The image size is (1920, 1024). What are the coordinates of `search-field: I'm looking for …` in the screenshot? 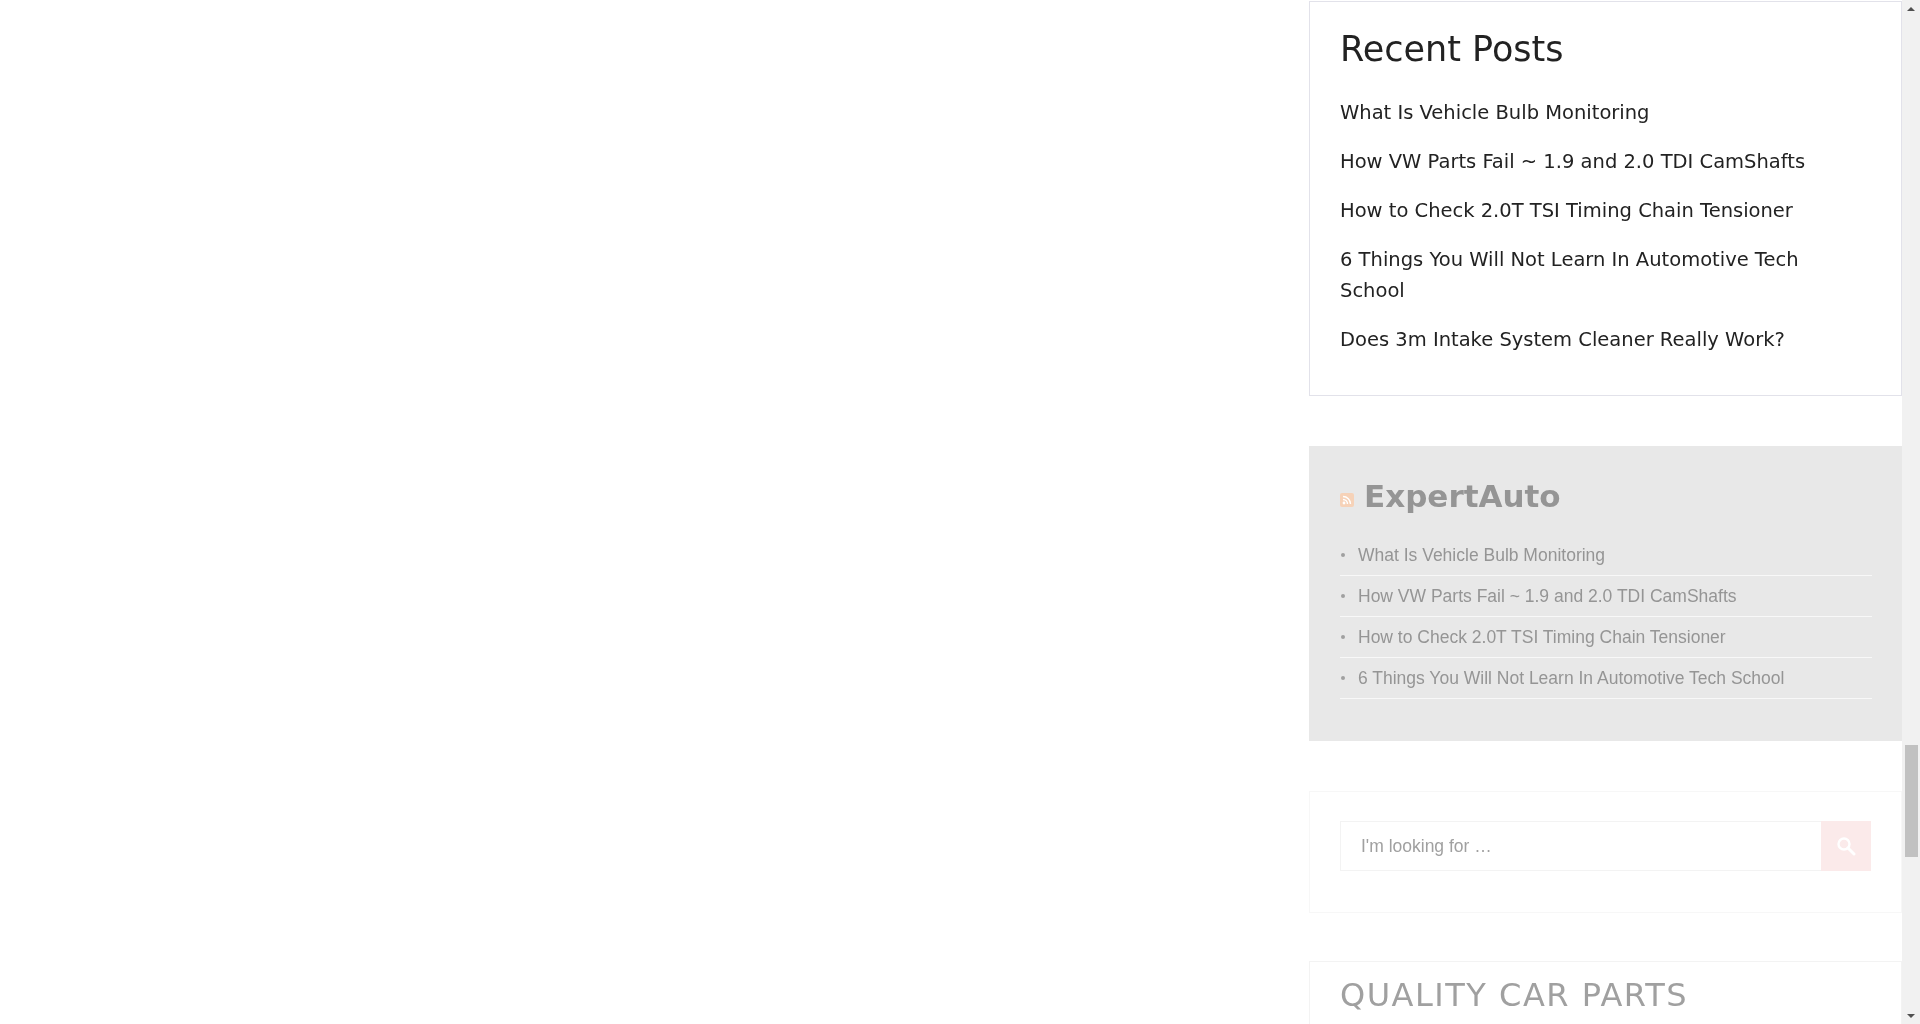 It's located at (1580, 846).